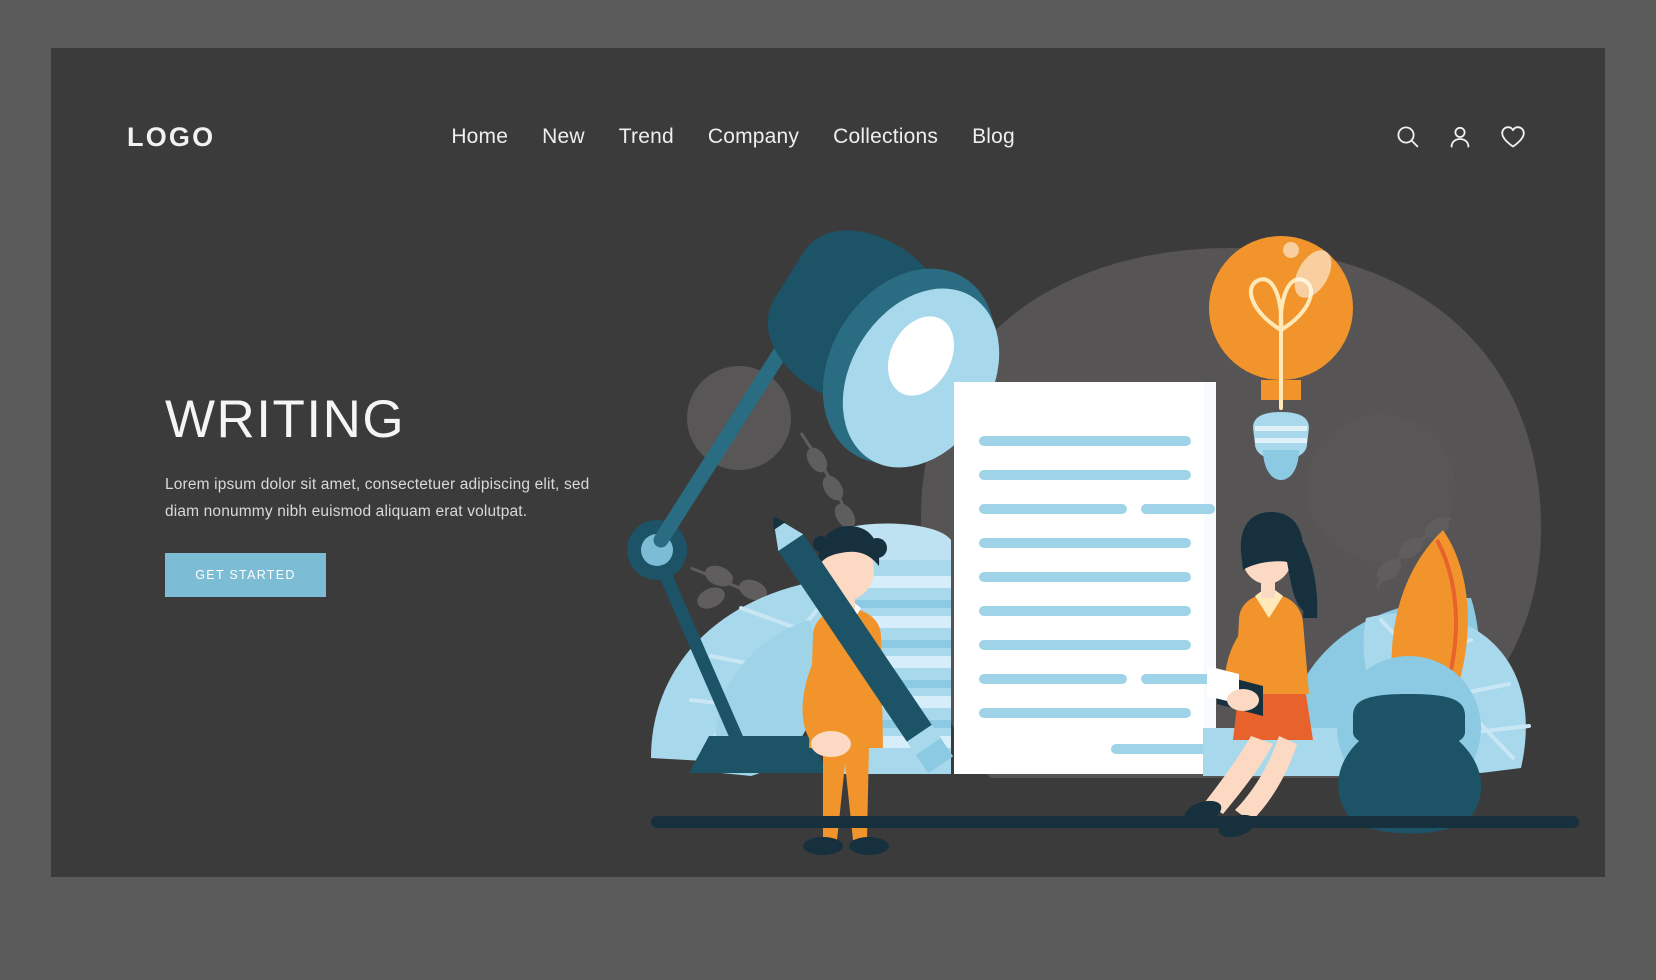 This screenshot has height=980, width=1656. Describe the element at coordinates (1085, 578) in the screenshot. I see `lined-document` at that location.